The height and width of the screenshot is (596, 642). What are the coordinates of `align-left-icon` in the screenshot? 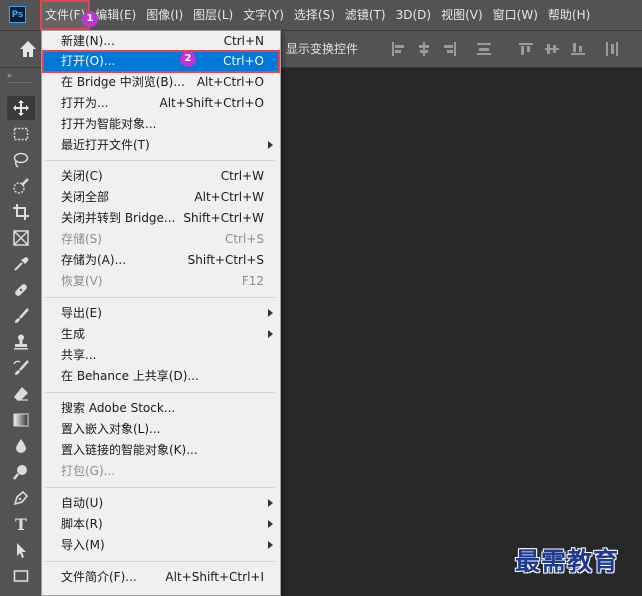 It's located at (398, 49).